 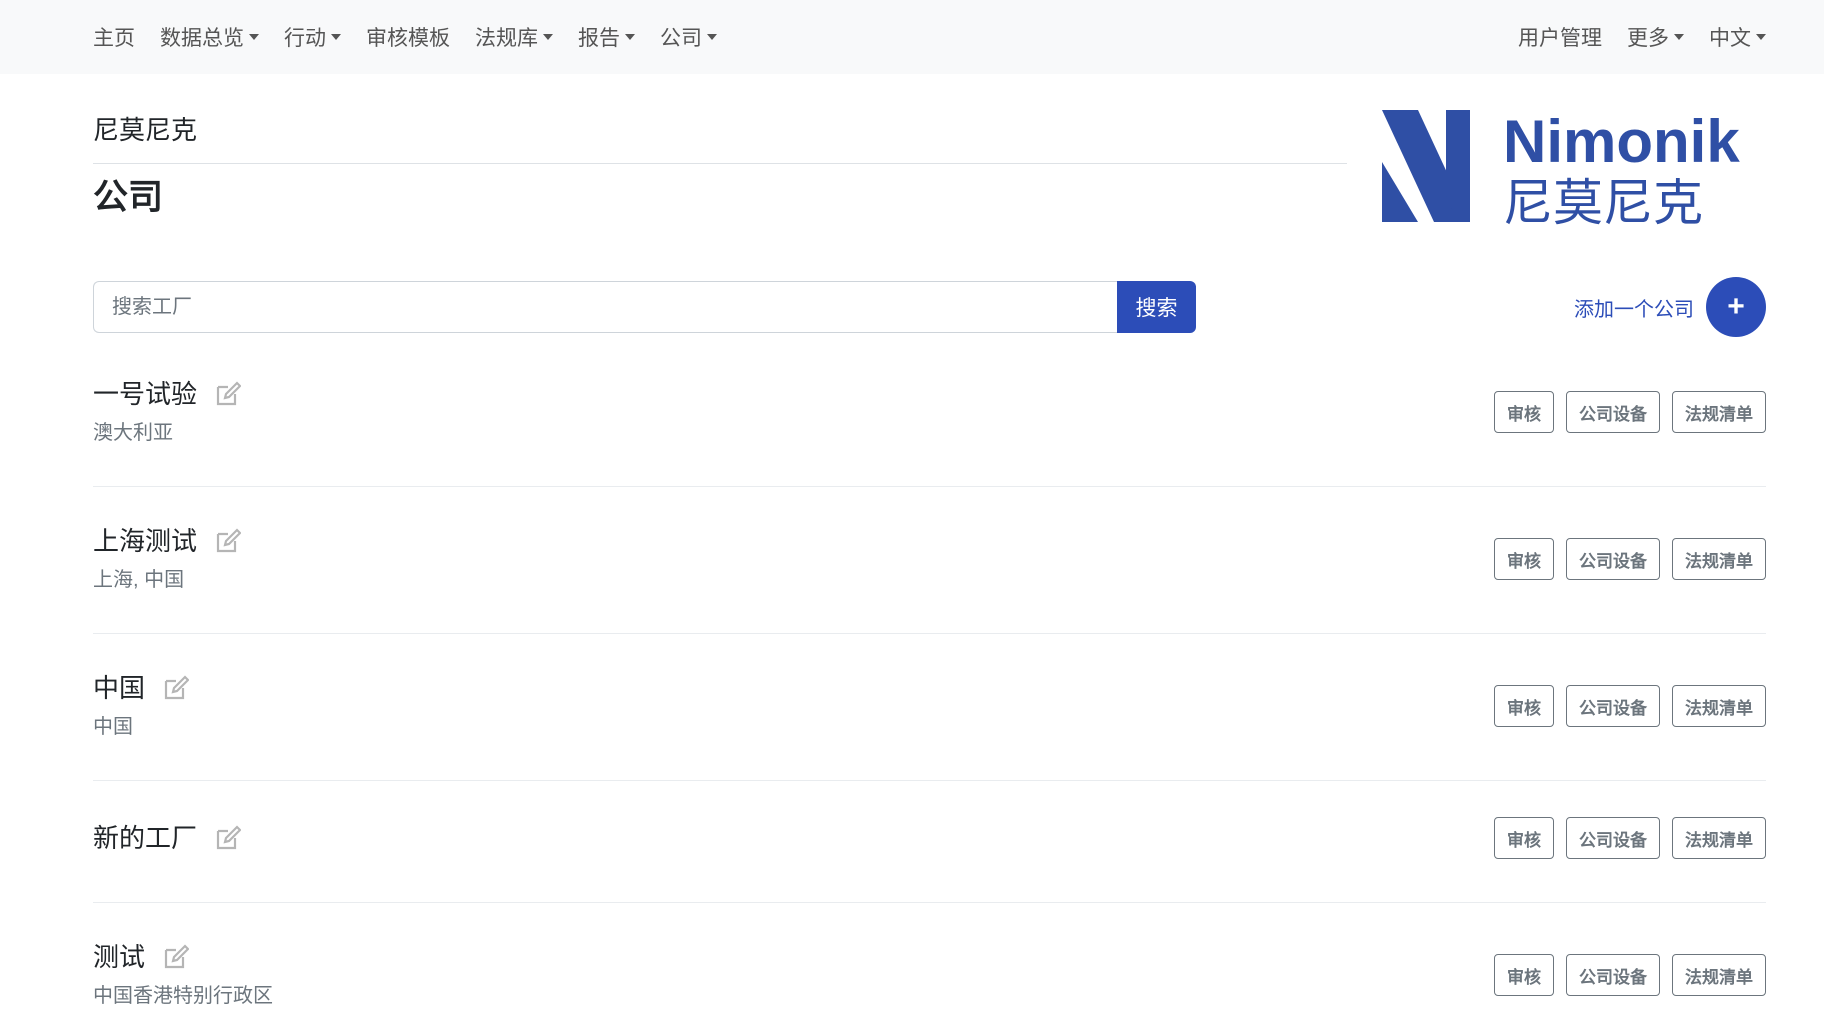 I want to click on page-title: 公司, so click(x=128, y=197).